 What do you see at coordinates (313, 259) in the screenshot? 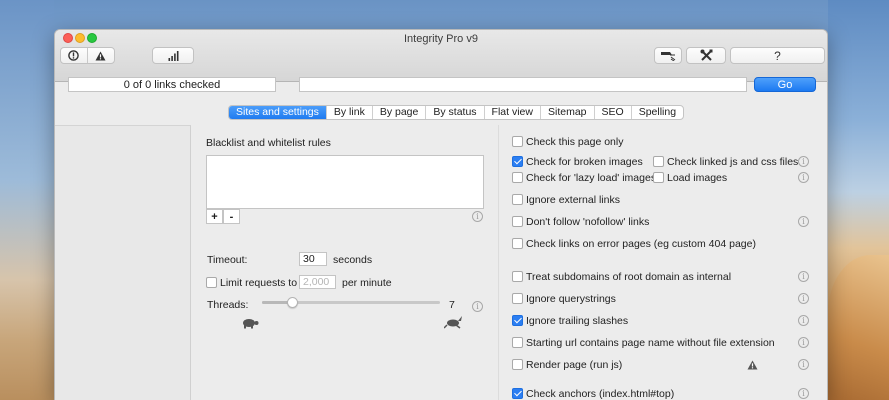
I see `timeout-input: 30` at bounding box center [313, 259].